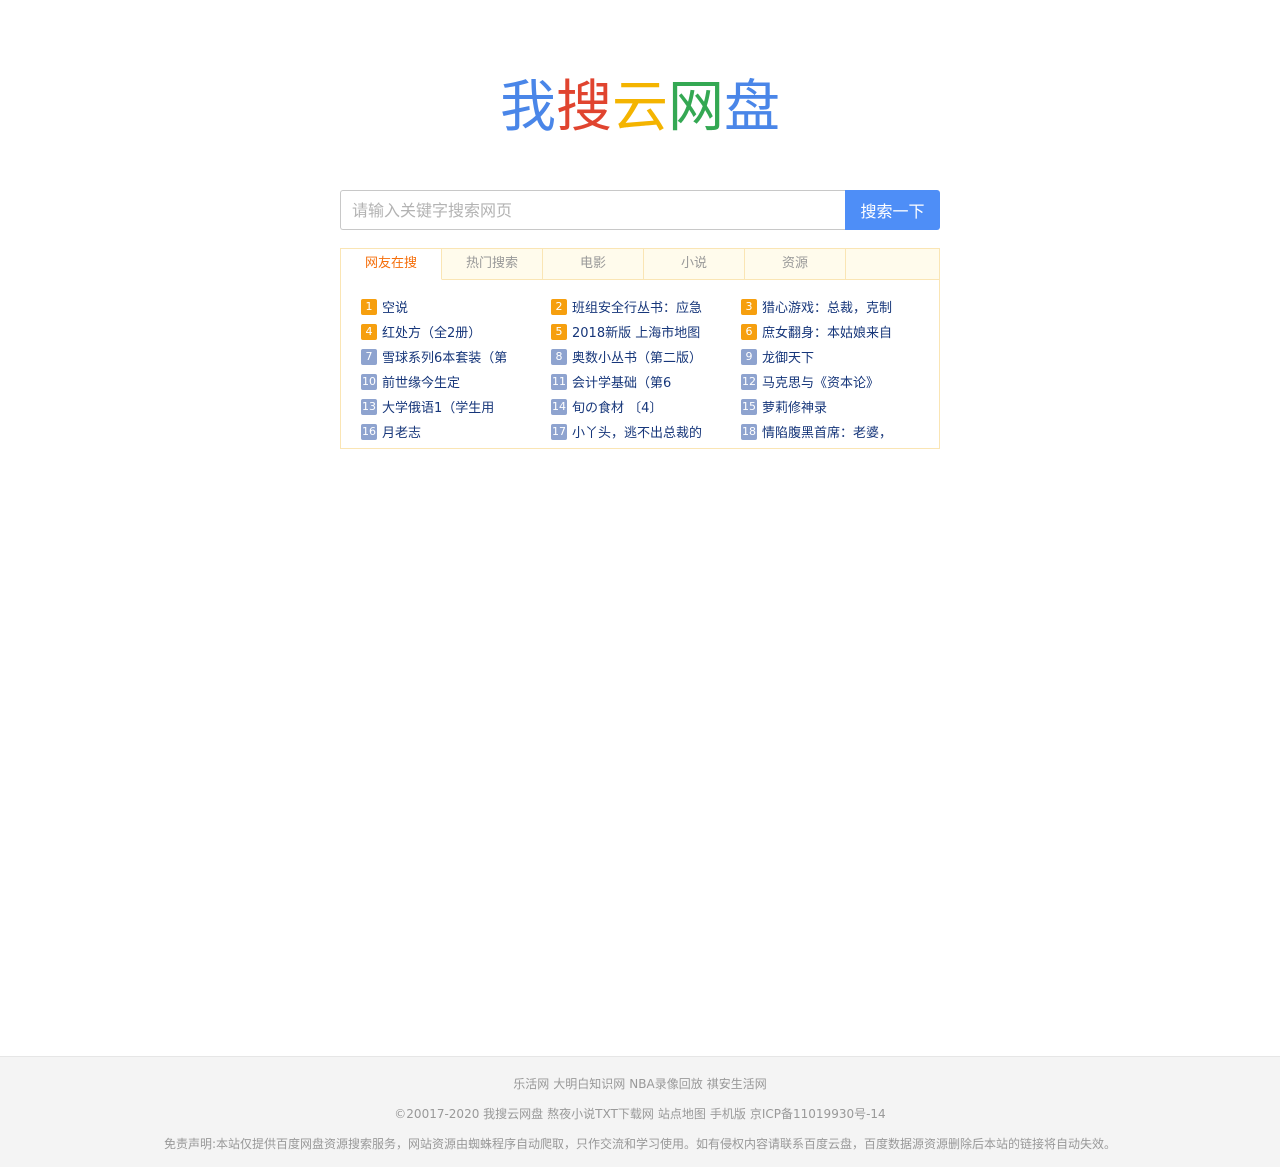  What do you see at coordinates (369, 381) in the screenshot?
I see `rank-badge: 10` at bounding box center [369, 381].